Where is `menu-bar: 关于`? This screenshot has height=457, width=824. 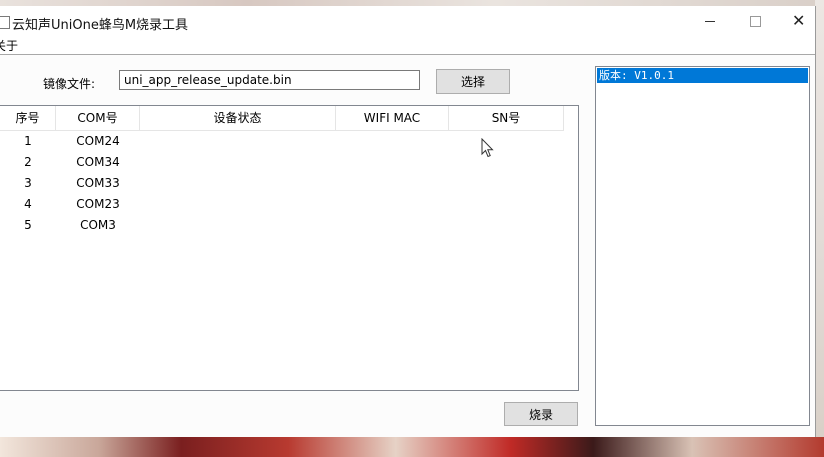 menu-bar: 关于 is located at coordinates (407, 45).